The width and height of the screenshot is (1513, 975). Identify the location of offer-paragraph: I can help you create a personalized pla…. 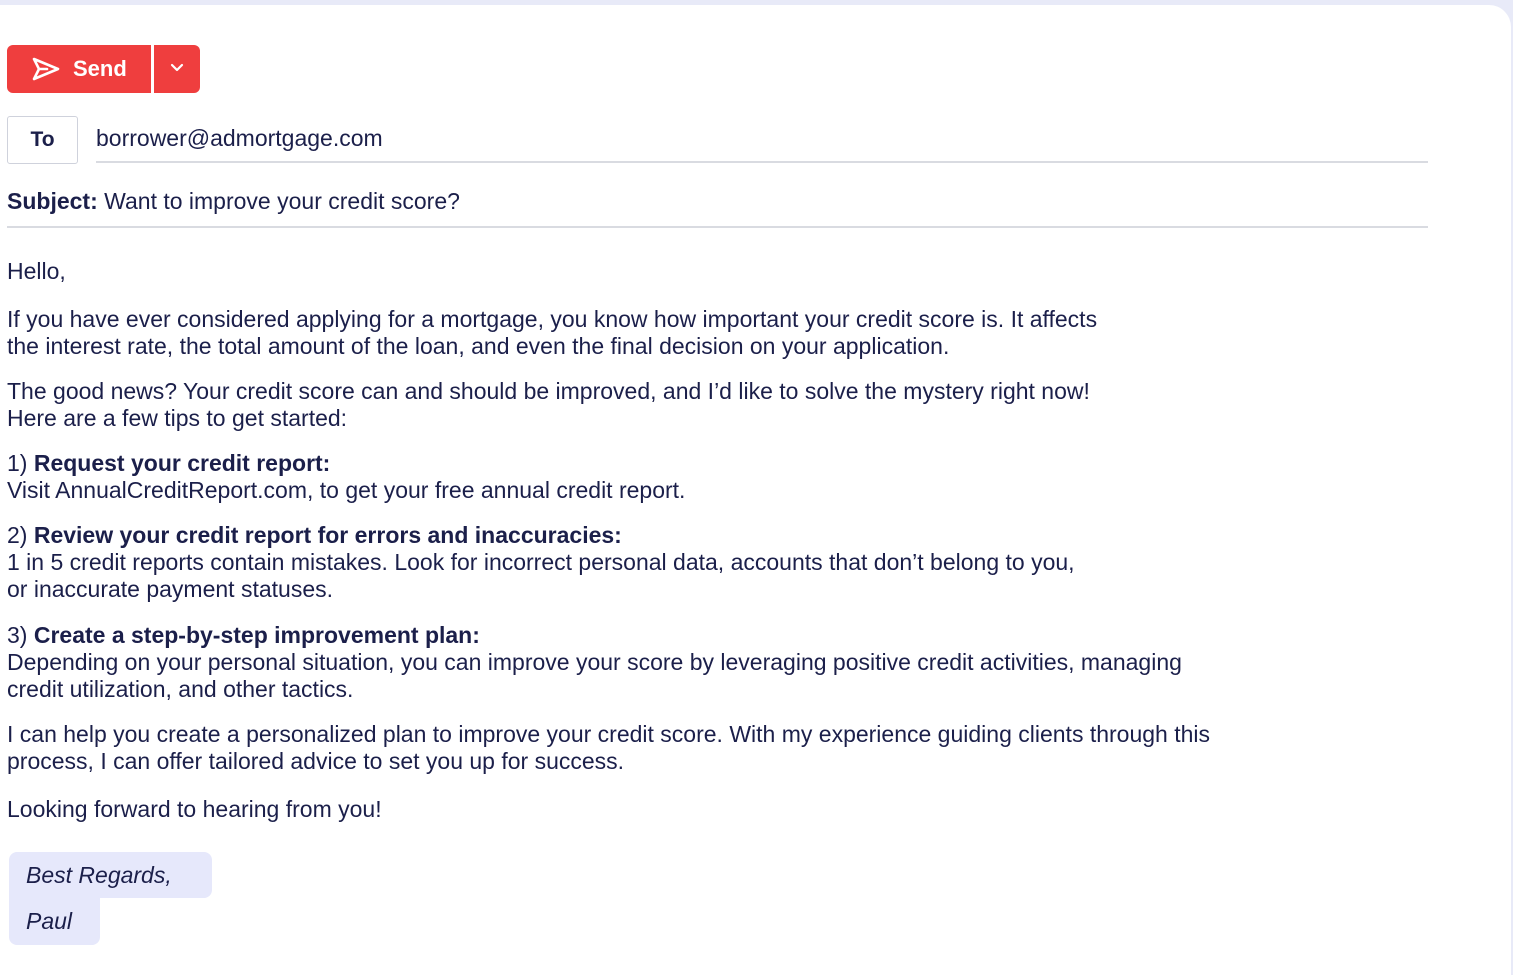
(747, 748).